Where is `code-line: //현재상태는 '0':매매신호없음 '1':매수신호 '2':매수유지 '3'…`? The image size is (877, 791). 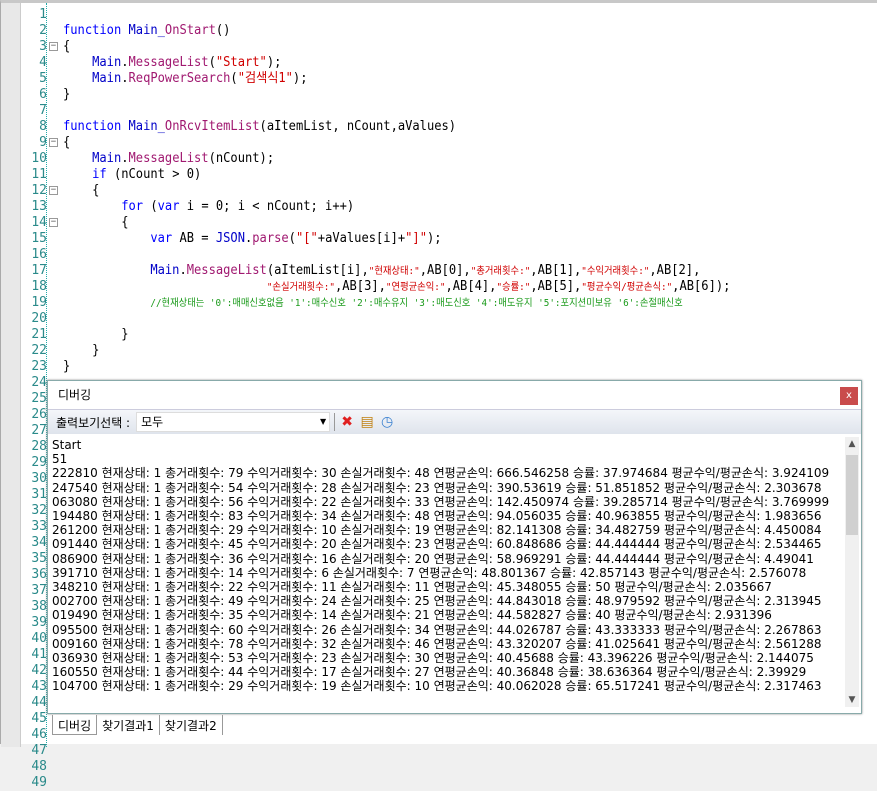
code-line: //현재상태는 '0':매매신호없음 '1':매수신호 '2':매수유지 '3'… is located at coordinates (373, 303).